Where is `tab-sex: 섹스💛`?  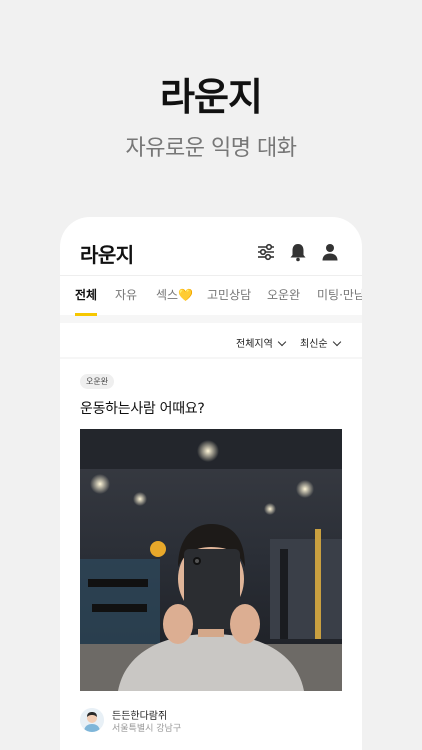 tab-sex: 섹스💛 is located at coordinates (174, 294).